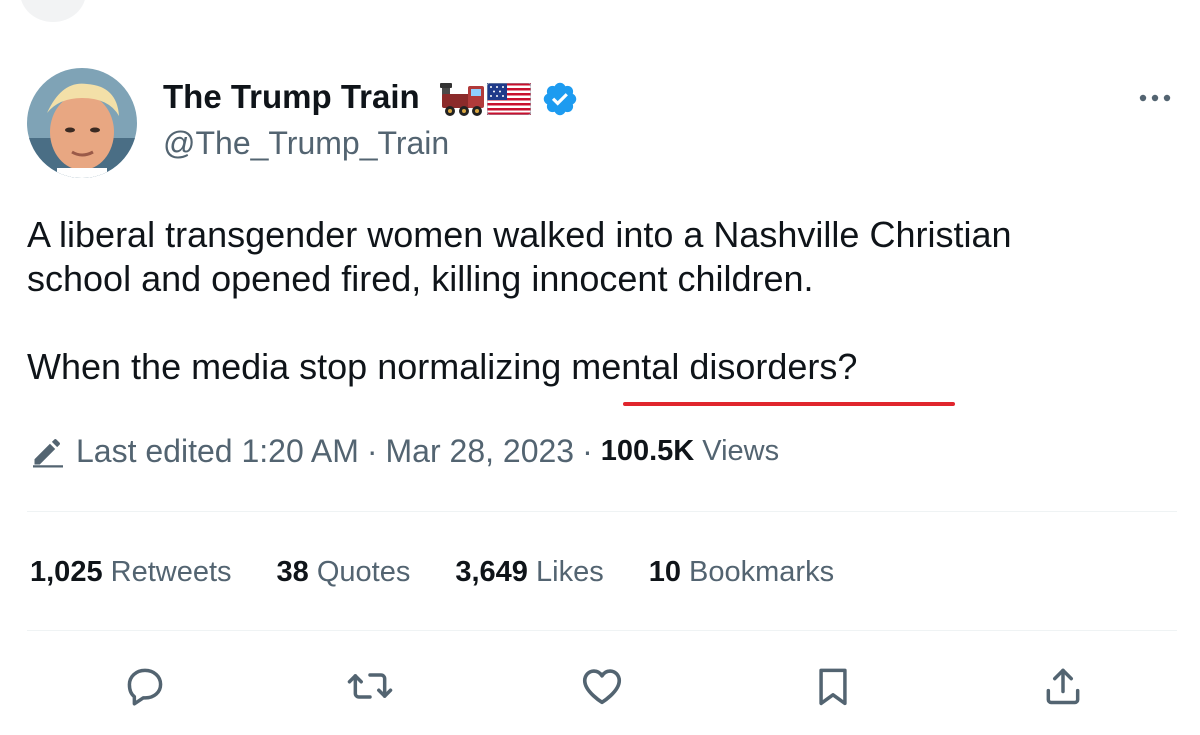 The height and width of the screenshot is (735, 1200). Describe the element at coordinates (741, 450) in the screenshot. I see `views-label: Views` at that location.